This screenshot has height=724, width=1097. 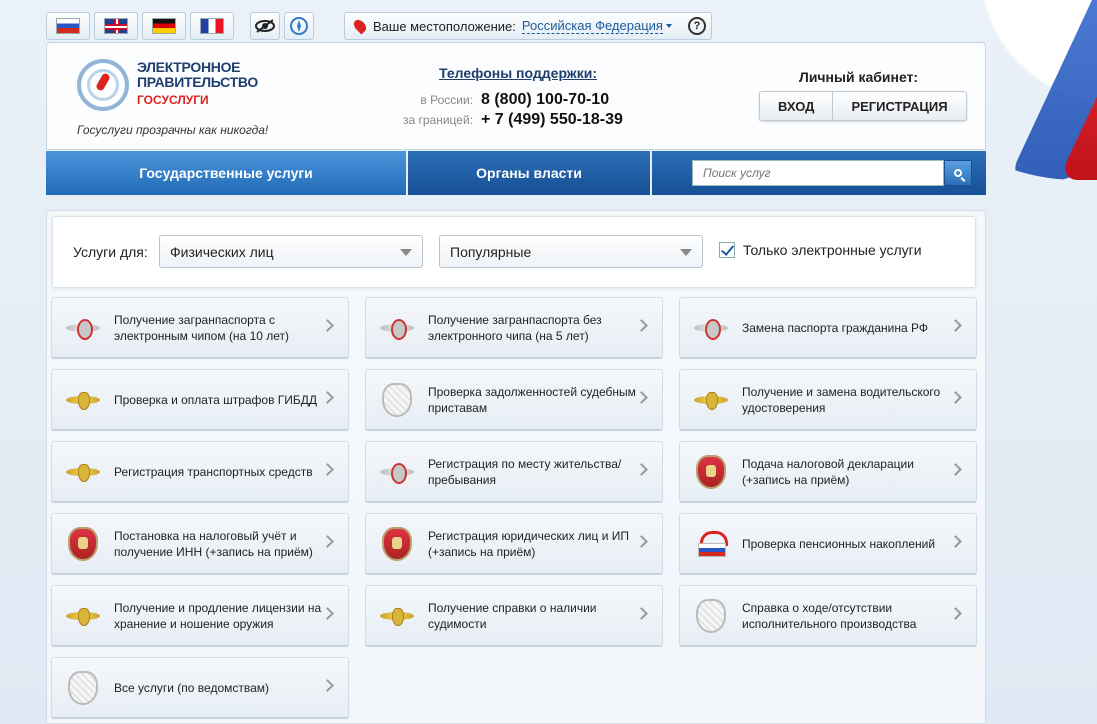 I want to click on phone-russia-label: в России:, so click(x=446, y=100).